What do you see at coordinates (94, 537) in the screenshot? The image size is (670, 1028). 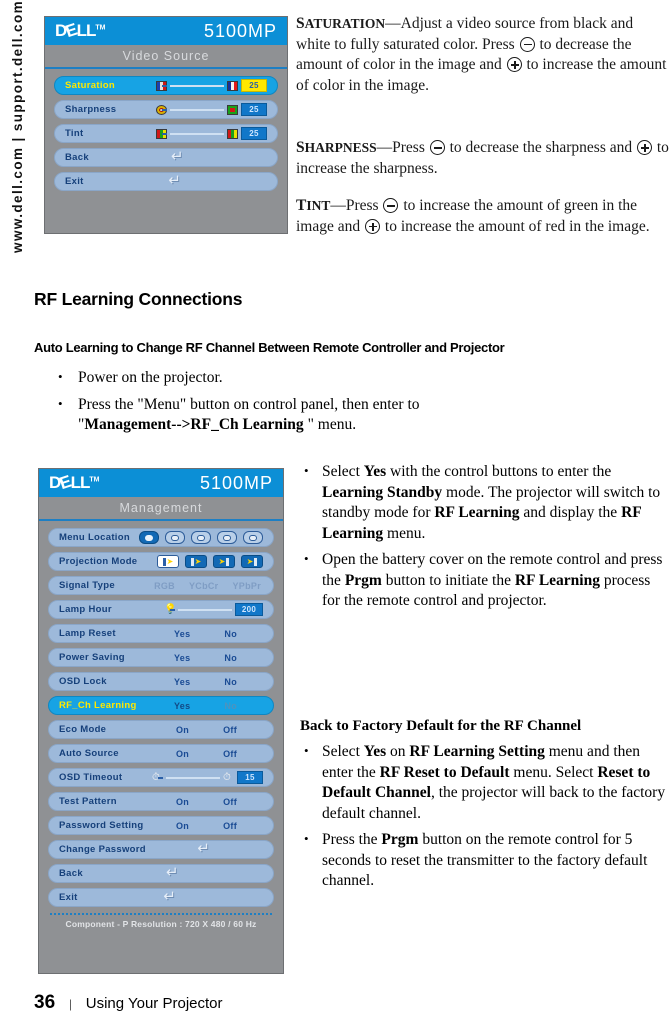 I see `osd-row-label: Menu Location` at bounding box center [94, 537].